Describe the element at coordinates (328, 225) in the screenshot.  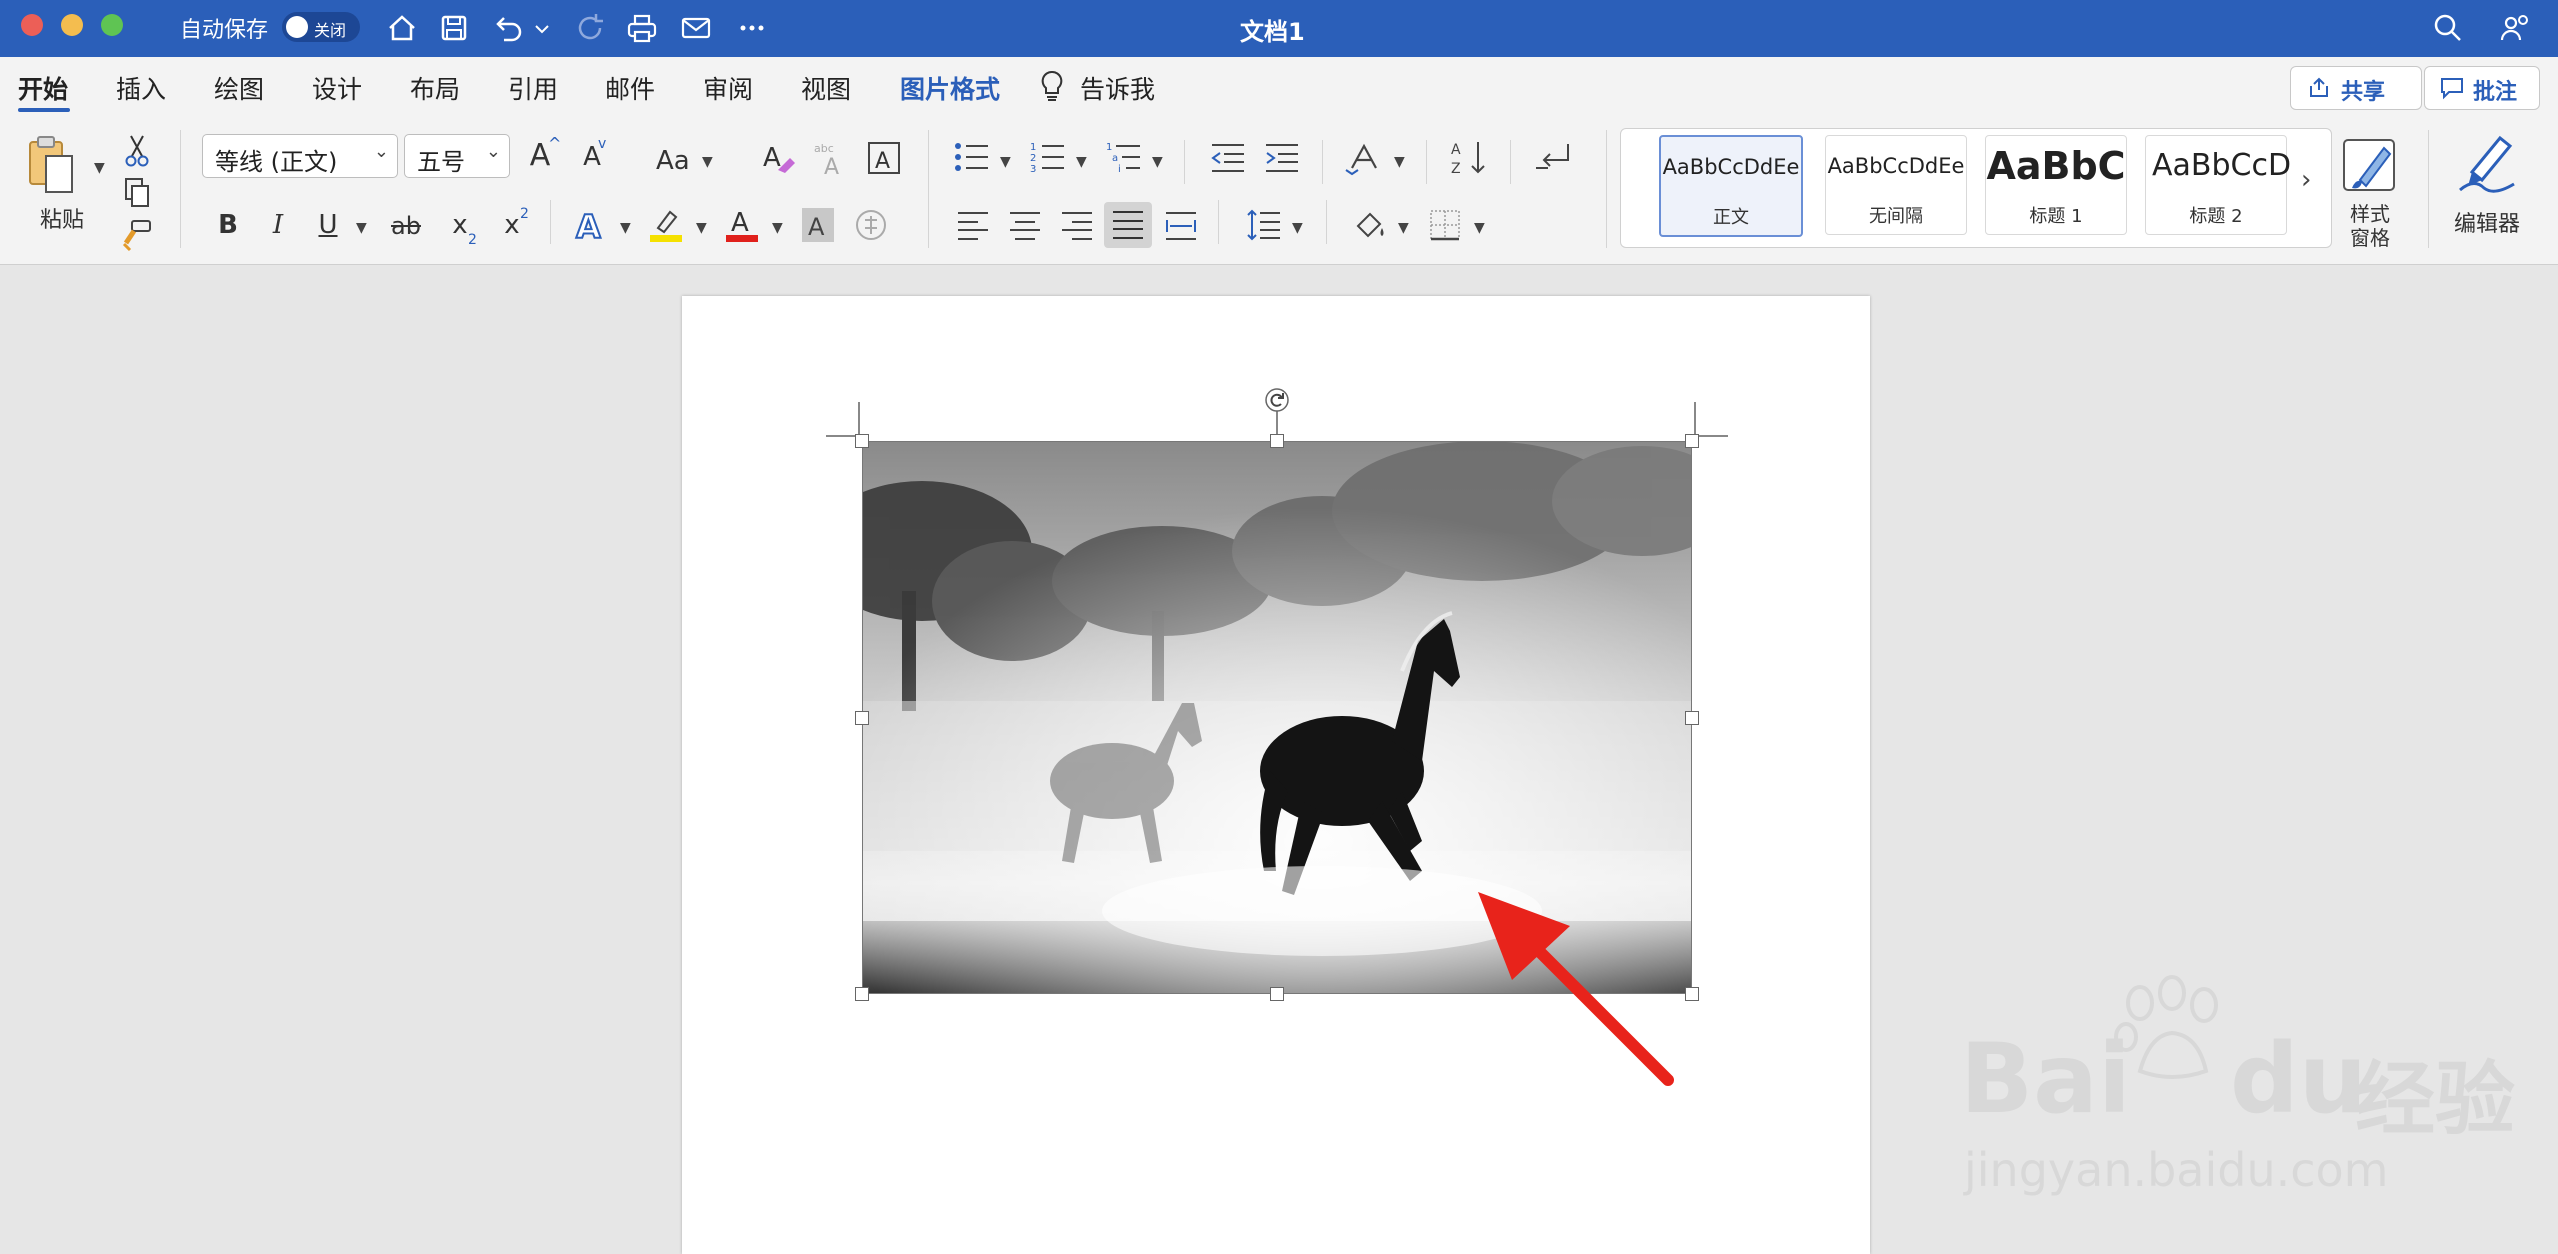
I see `underline-button: U` at that location.